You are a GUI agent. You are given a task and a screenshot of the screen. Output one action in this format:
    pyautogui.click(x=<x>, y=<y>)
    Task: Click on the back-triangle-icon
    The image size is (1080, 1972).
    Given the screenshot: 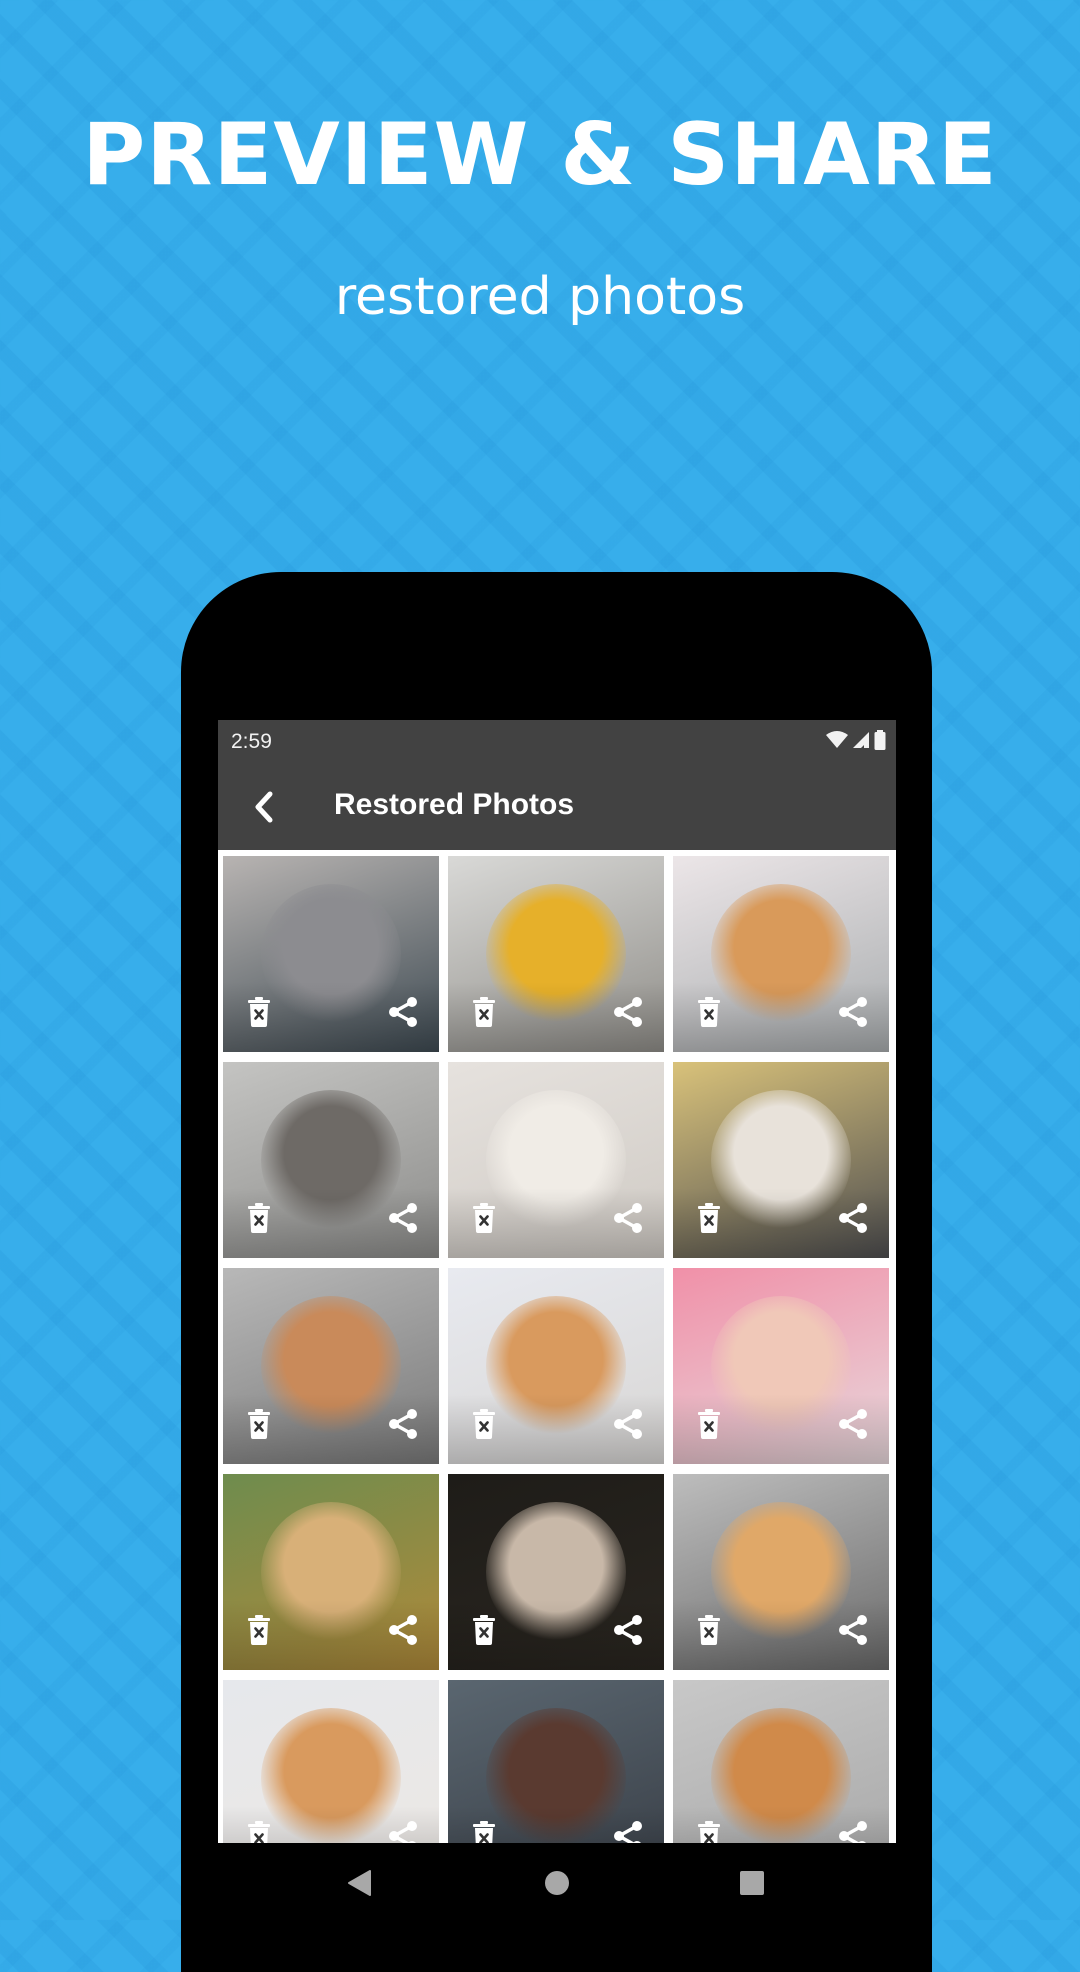 What is the action you would take?
    pyautogui.click(x=359, y=1883)
    